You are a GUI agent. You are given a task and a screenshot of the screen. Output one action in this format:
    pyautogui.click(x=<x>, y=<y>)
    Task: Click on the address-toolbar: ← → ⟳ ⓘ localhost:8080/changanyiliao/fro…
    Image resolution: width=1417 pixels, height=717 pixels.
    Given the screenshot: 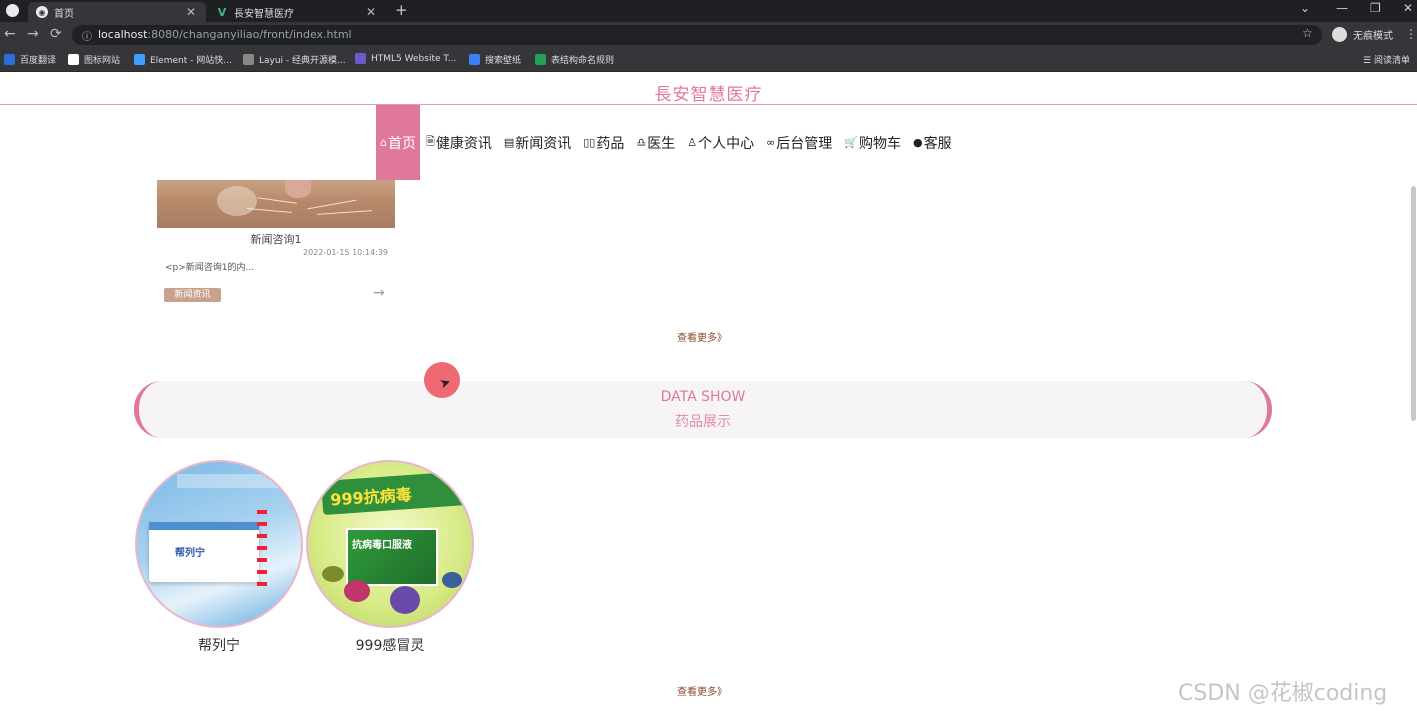 What is the action you would take?
    pyautogui.click(x=708, y=35)
    